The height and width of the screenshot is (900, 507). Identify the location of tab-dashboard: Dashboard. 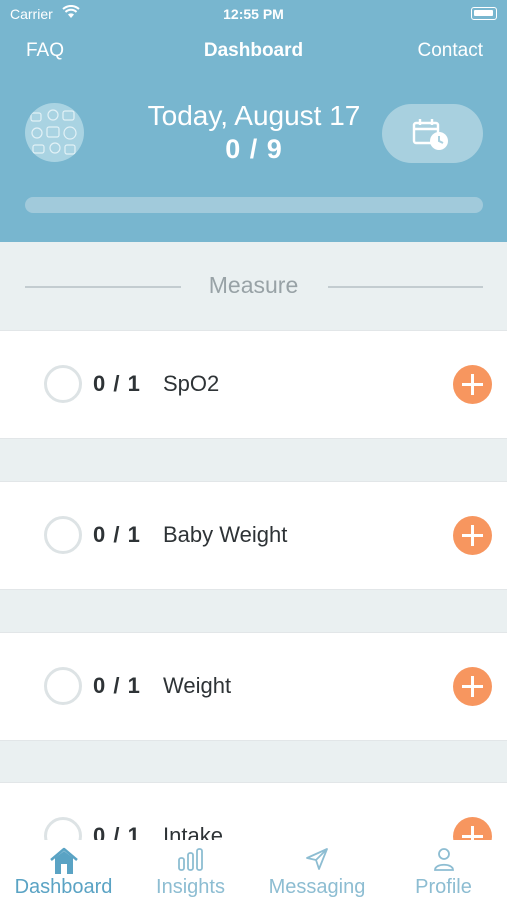
(63, 870).